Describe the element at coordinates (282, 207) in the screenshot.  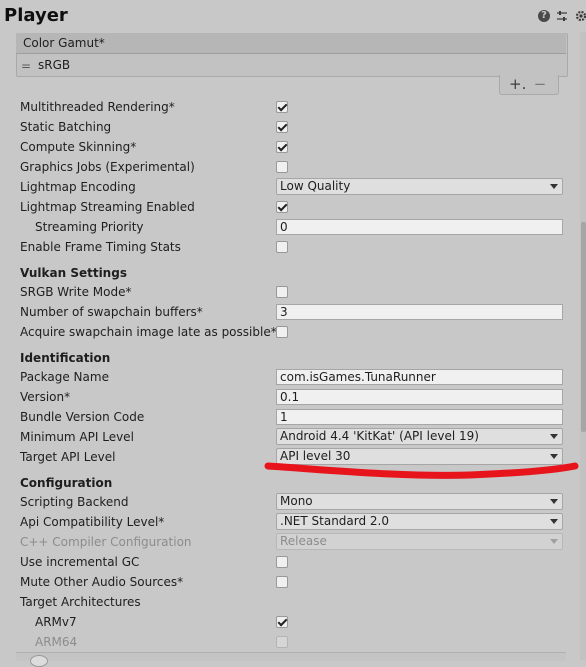
I see `lightmap-streaming-checkbox` at that location.